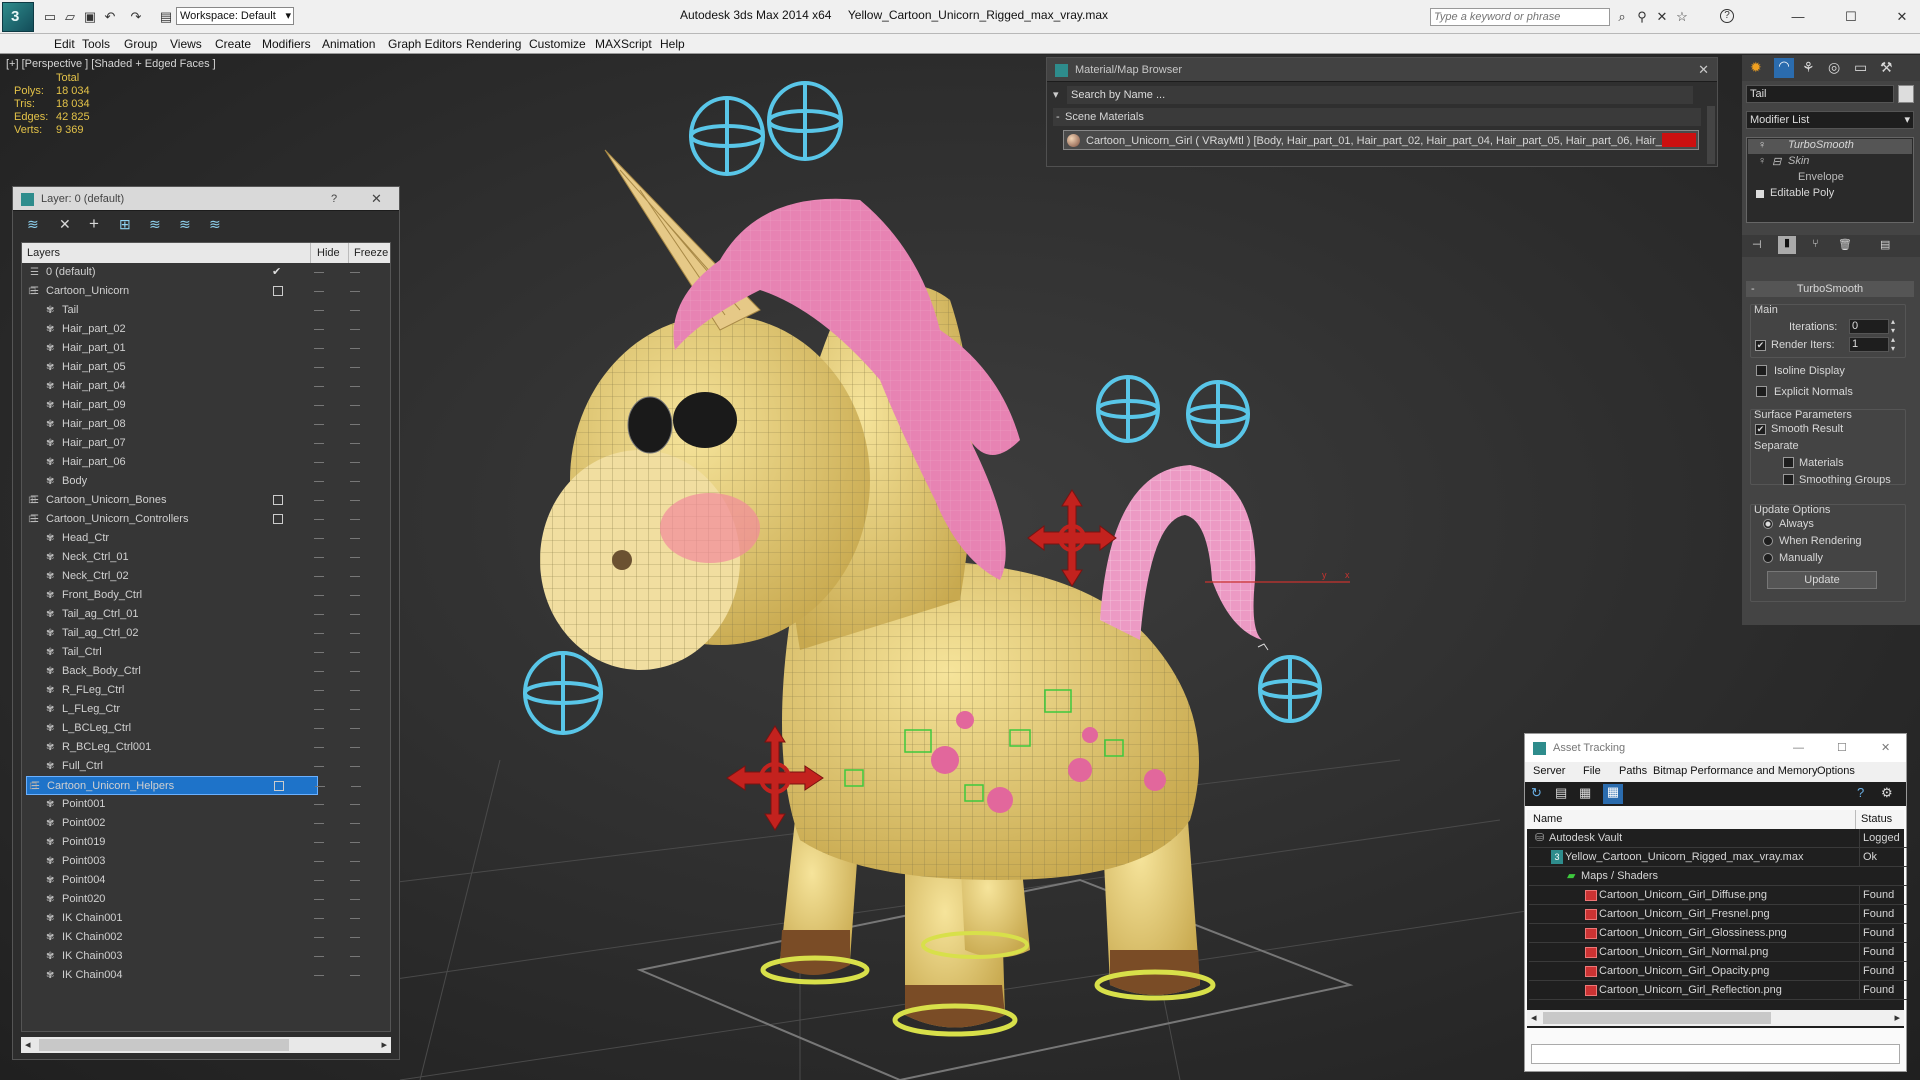  Describe the element at coordinates (193, 519) in the screenshot. I see `layer-row: ⊟ ☰ Cartoon_Unicorn_Controllers` at that location.